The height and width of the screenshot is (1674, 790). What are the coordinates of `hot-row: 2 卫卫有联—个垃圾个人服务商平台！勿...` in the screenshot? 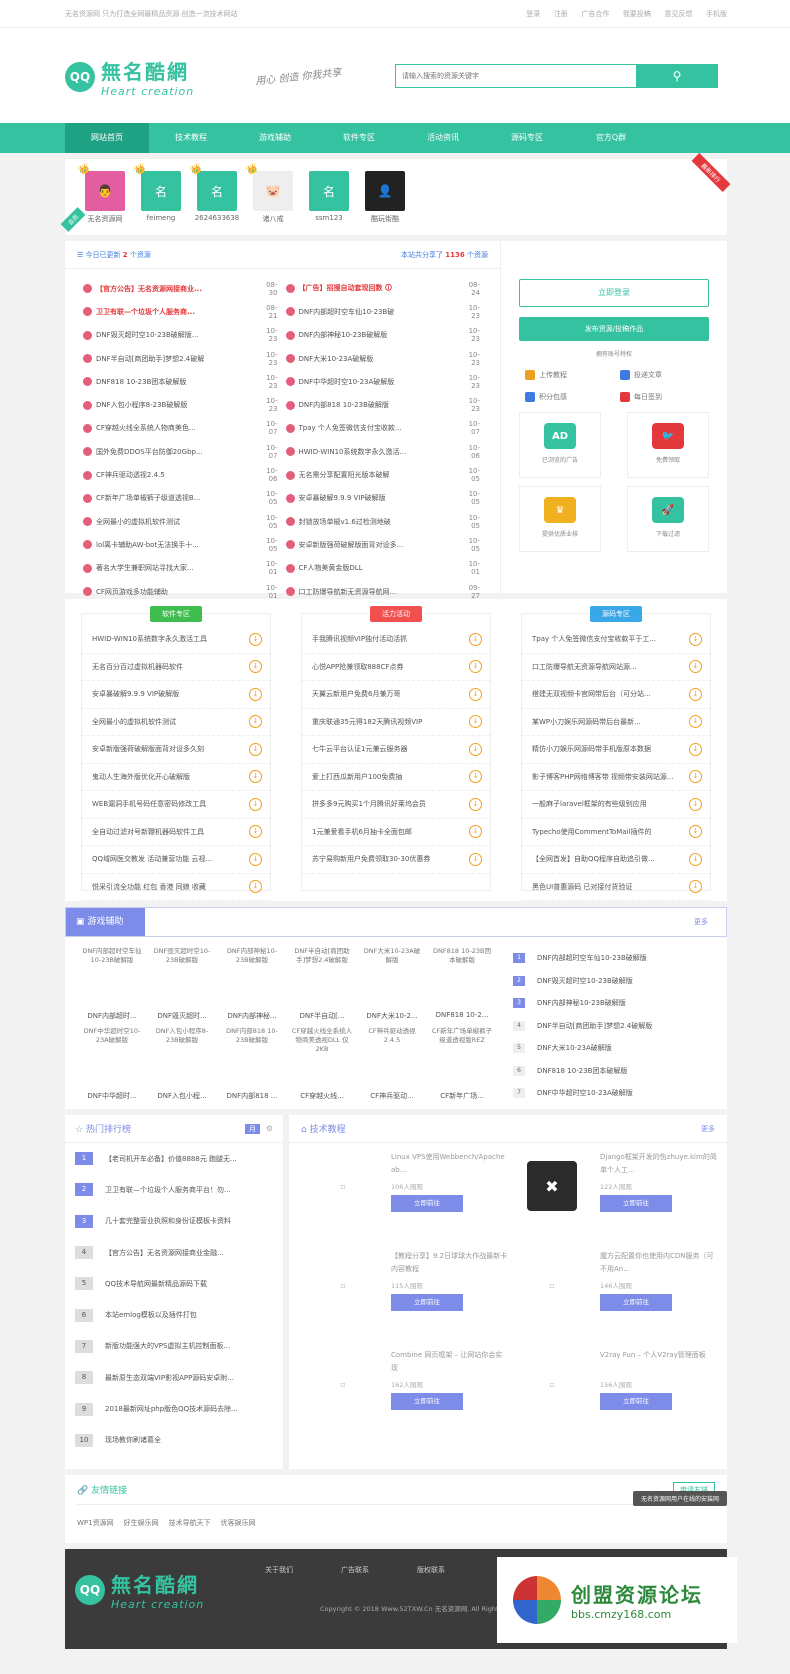 It's located at (174, 1189).